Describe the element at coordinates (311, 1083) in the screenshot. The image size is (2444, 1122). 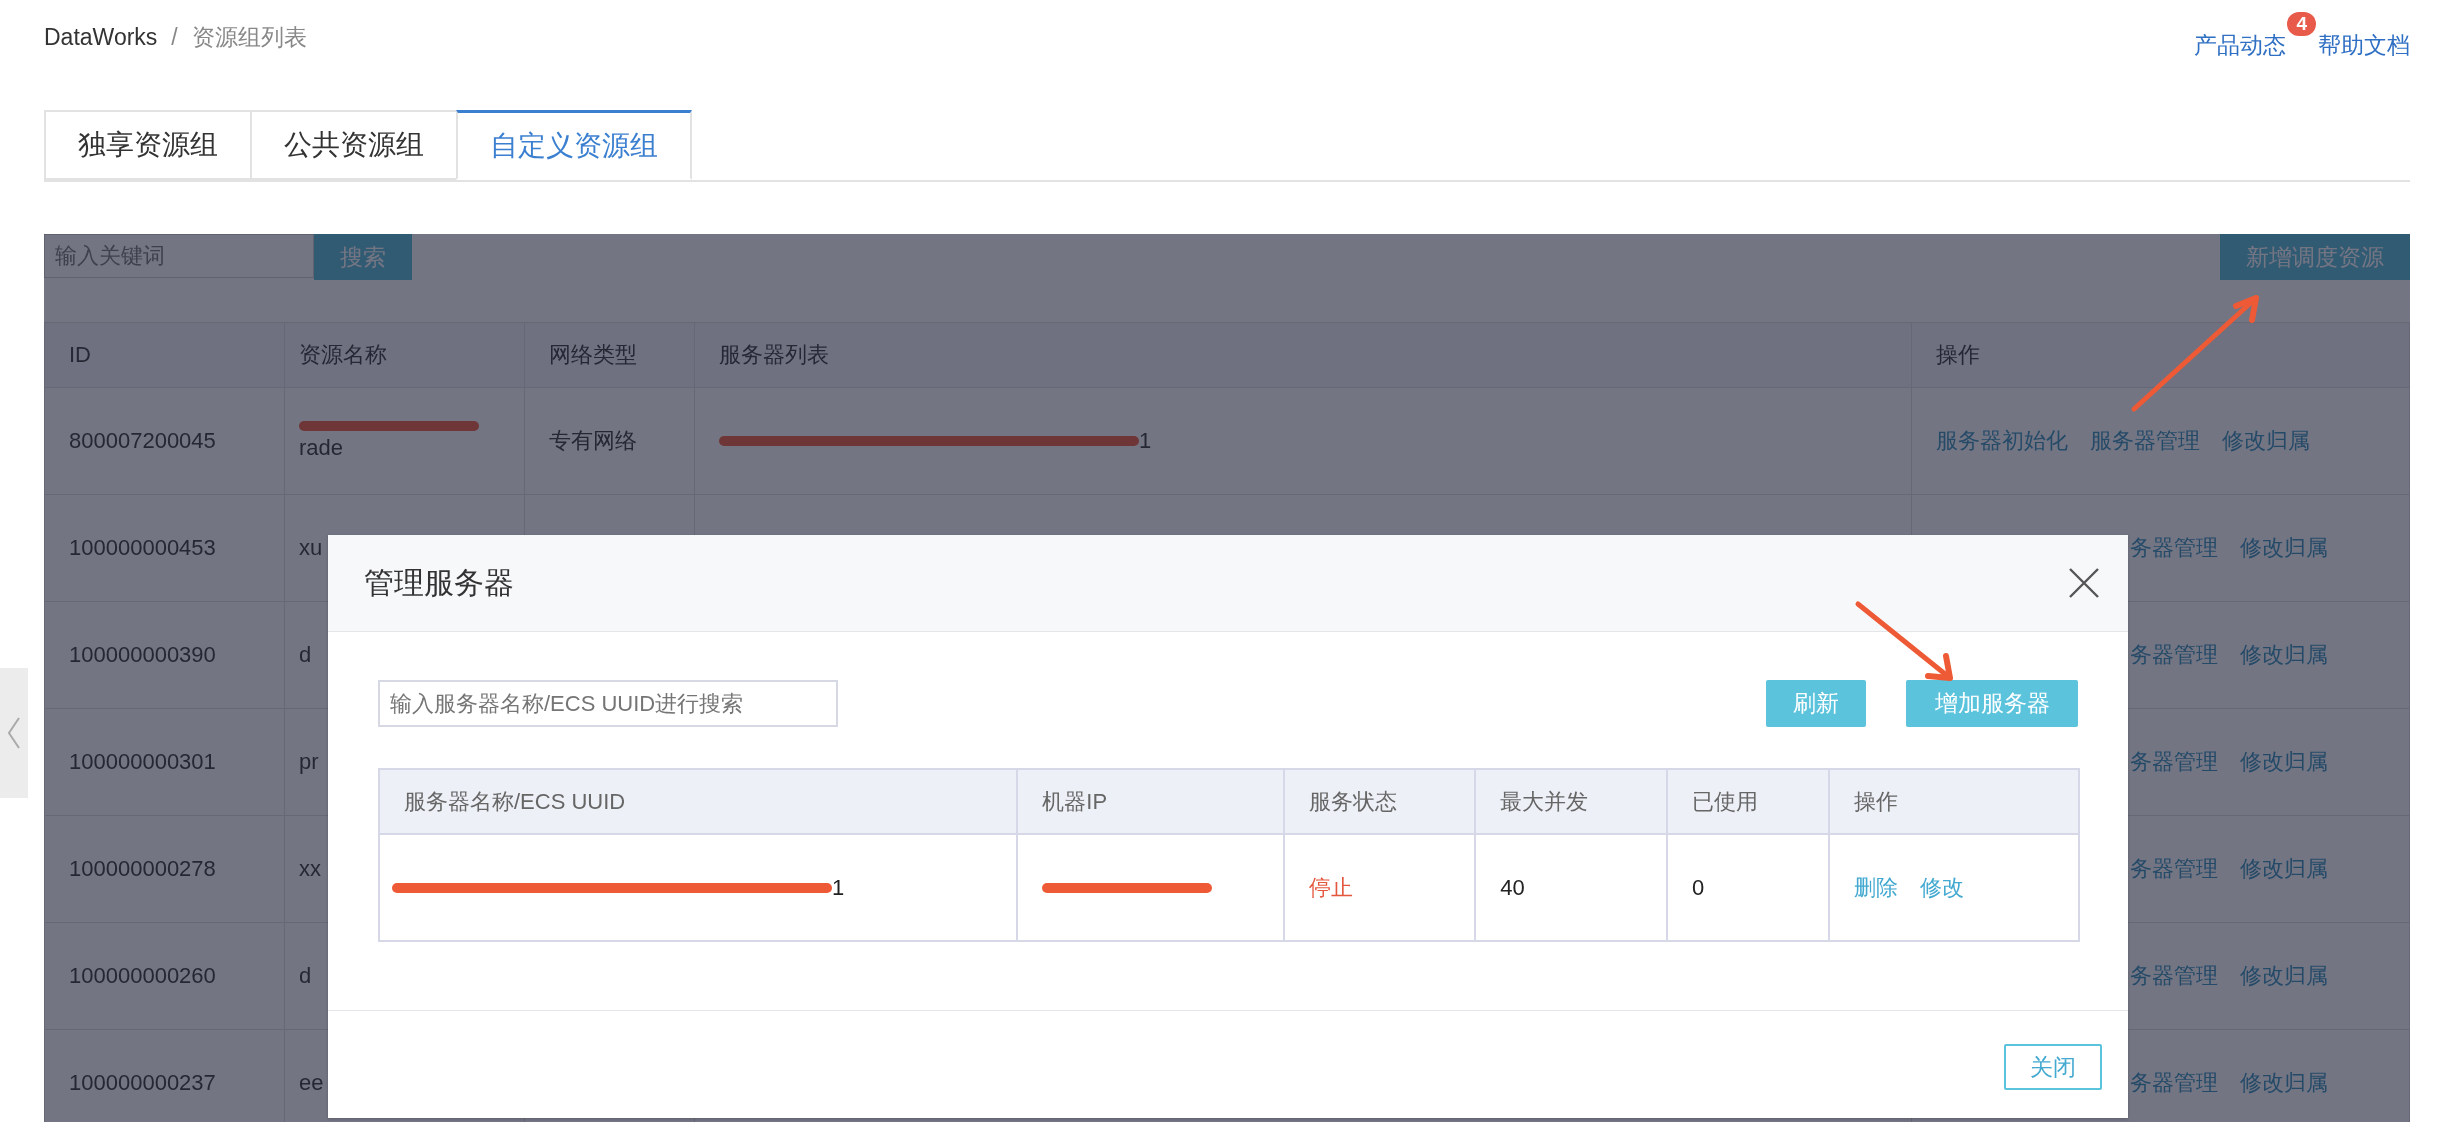
I see `table-cell: ee` at that location.